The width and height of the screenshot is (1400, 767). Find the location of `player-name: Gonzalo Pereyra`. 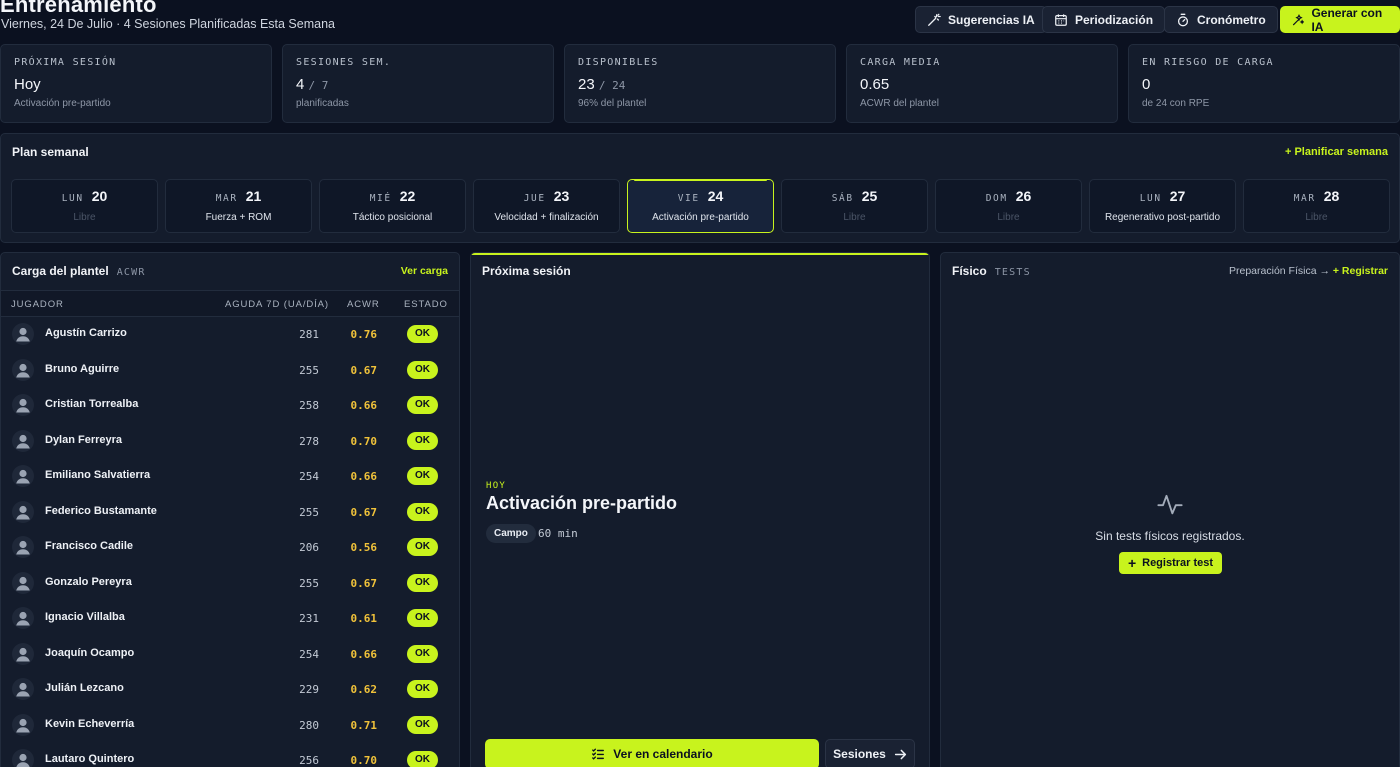

player-name: Gonzalo Pereyra is located at coordinates (88, 581).